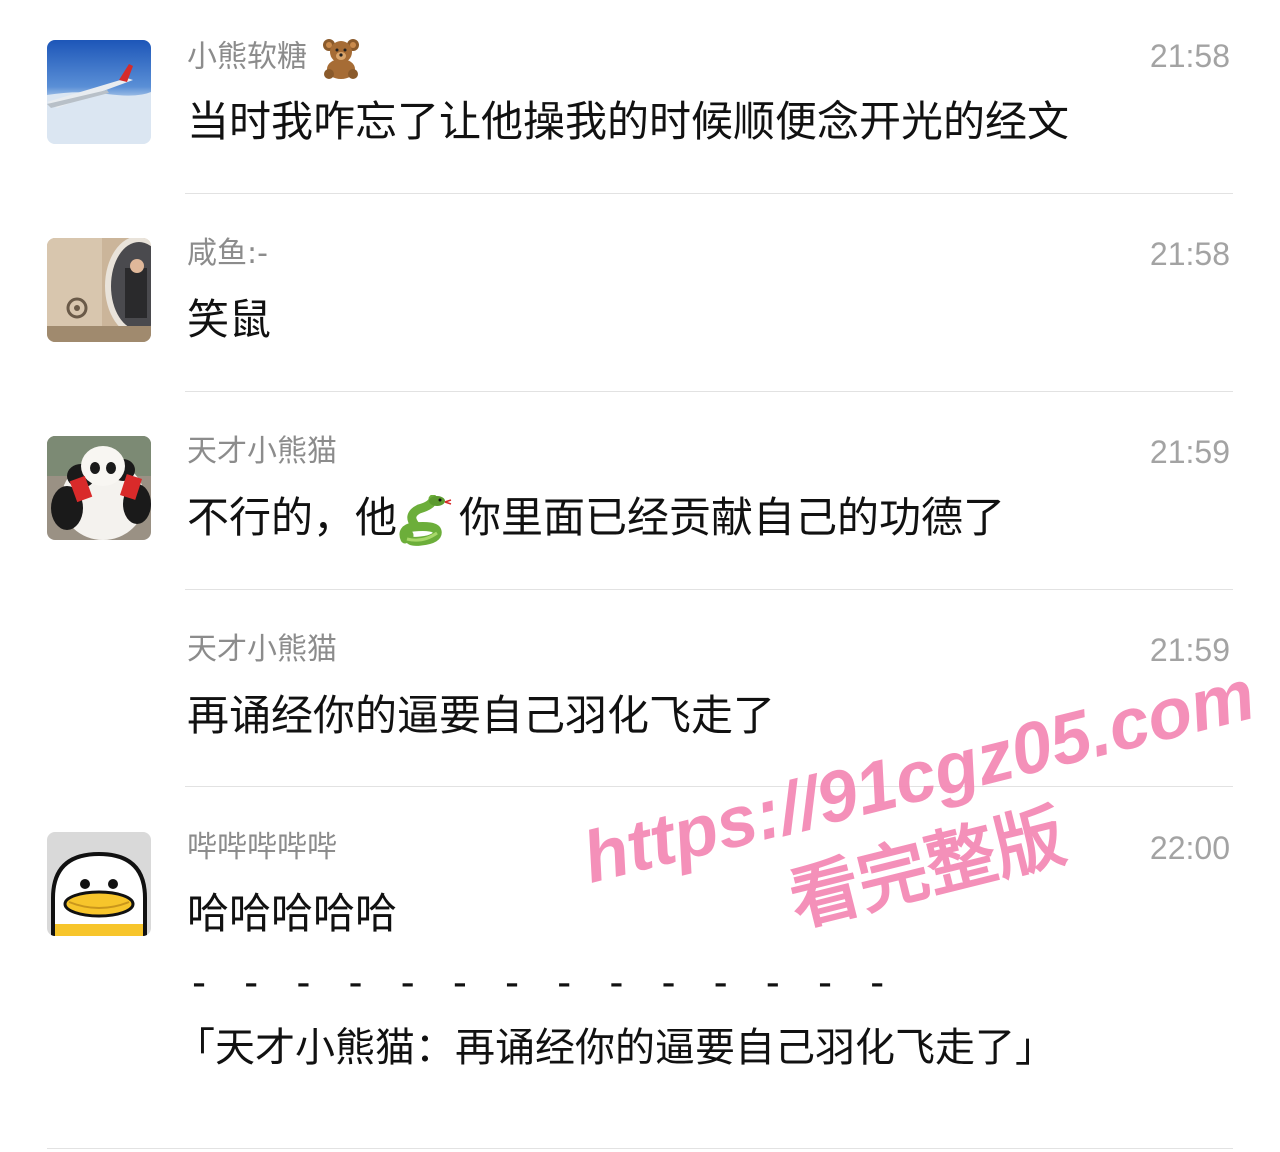 Image resolution: width=1280 pixels, height=1152 pixels. What do you see at coordinates (262, 847) in the screenshot?
I see `sender-name: 哔哔哔哔哔` at bounding box center [262, 847].